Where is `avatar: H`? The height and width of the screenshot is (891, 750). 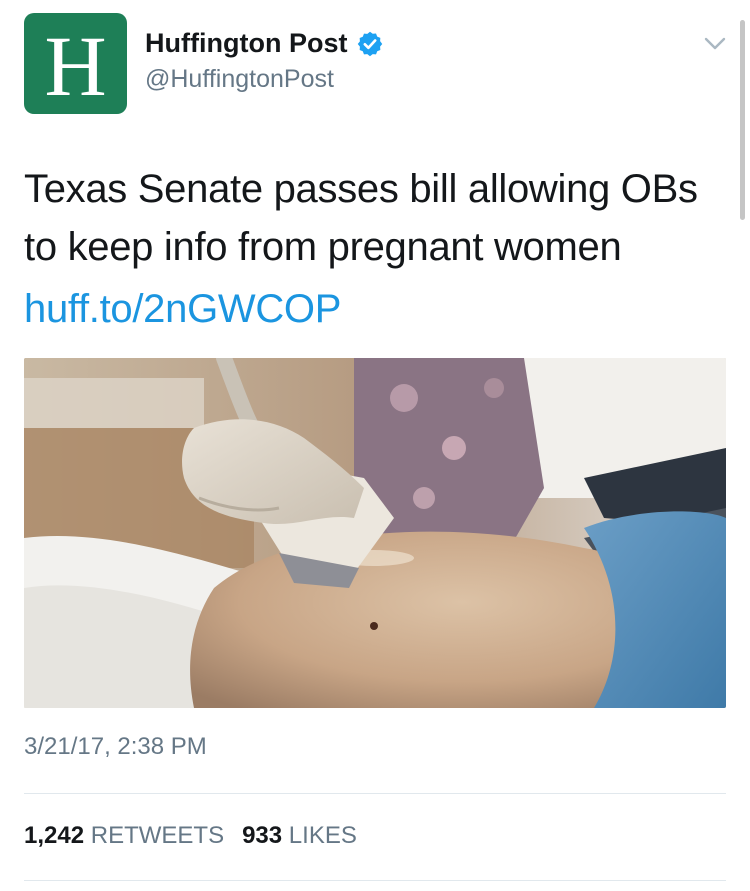
avatar: H is located at coordinates (75, 63).